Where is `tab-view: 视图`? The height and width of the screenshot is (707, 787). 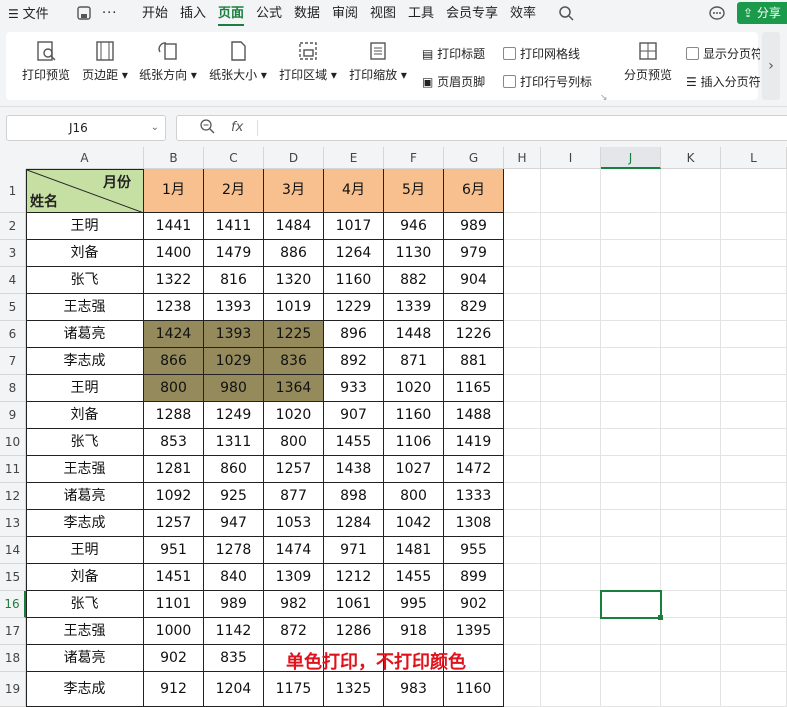
tab-view: 视图 is located at coordinates (383, 14).